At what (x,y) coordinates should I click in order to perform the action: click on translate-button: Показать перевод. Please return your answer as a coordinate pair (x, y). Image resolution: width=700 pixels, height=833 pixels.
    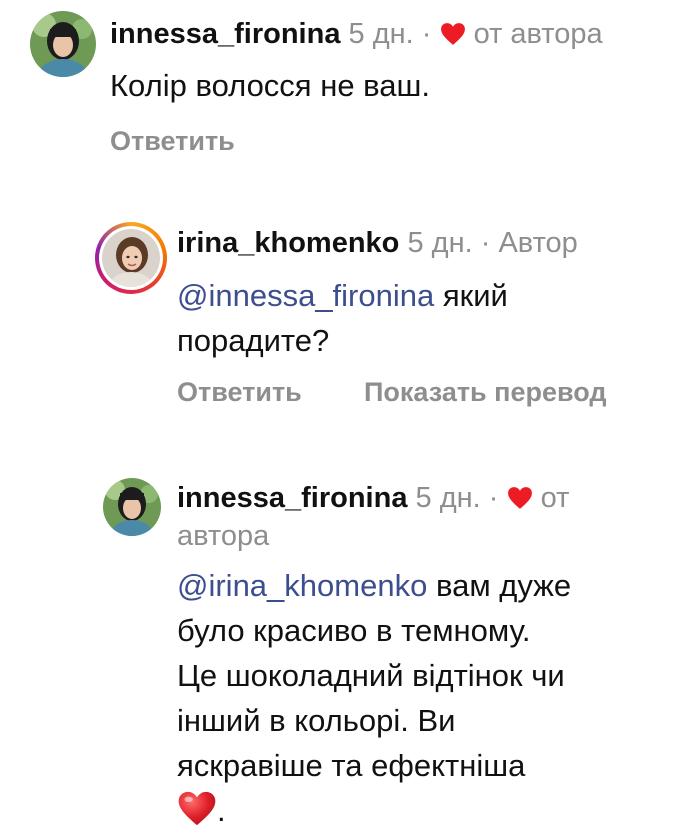
    Looking at the image, I should click on (485, 392).